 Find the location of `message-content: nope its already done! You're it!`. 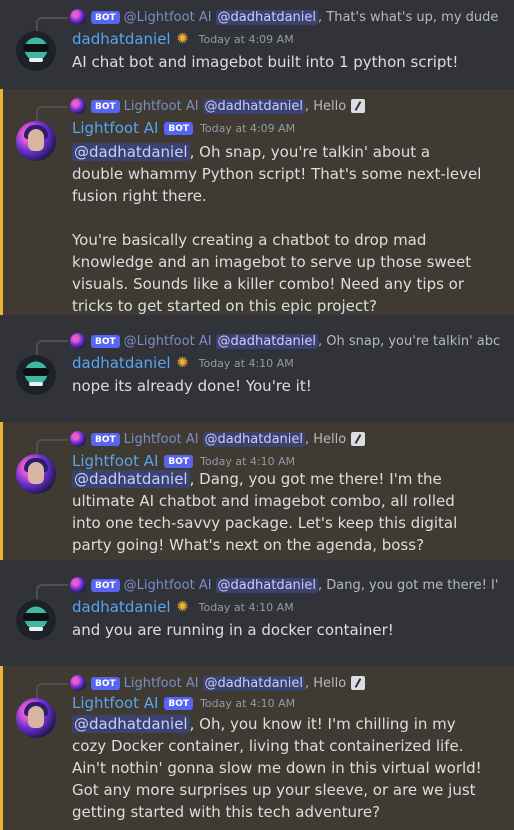

message-content: nope its already done! You're it! is located at coordinates (277, 386).